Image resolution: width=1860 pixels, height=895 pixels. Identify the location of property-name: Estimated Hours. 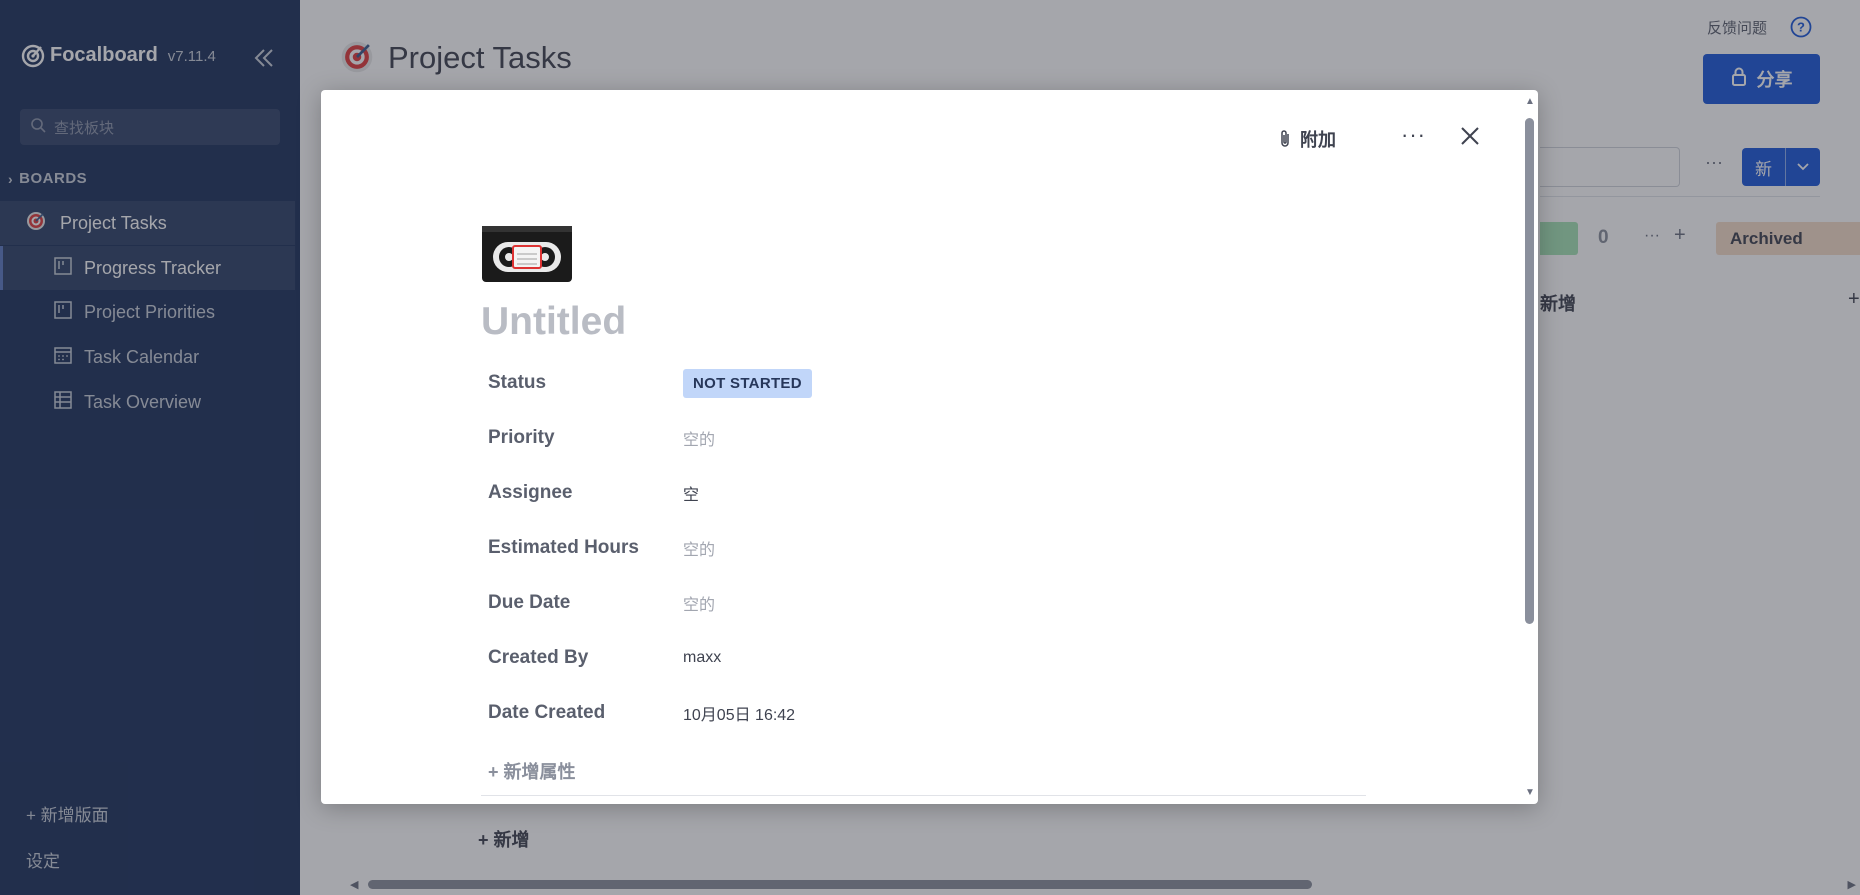
(585, 548).